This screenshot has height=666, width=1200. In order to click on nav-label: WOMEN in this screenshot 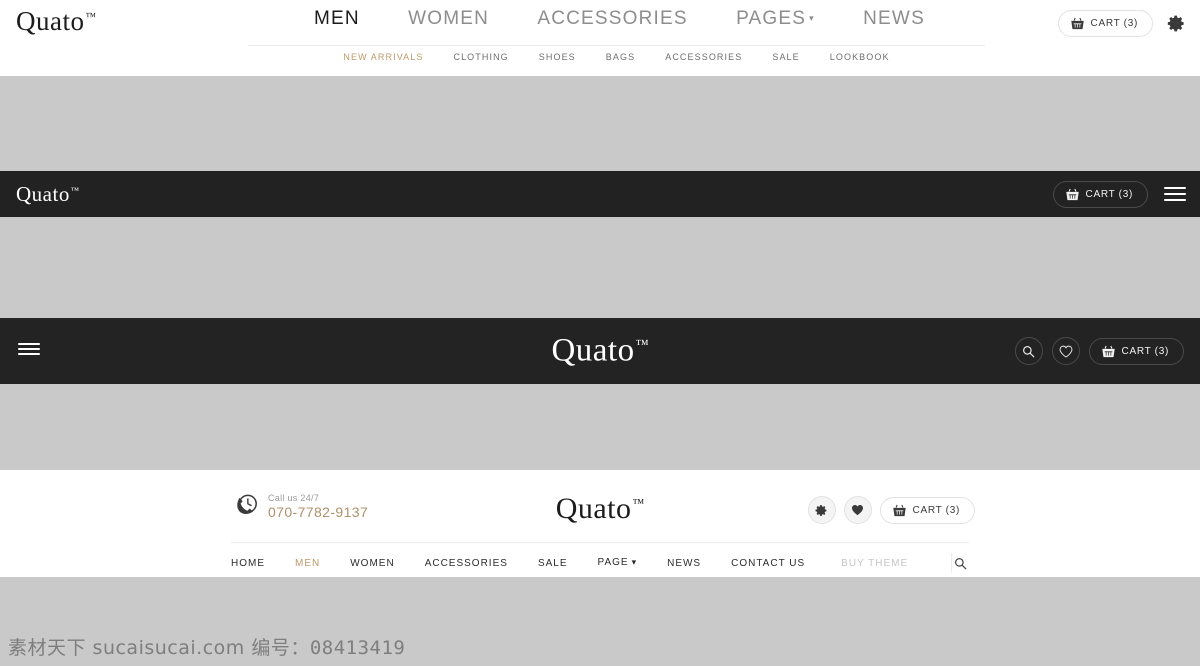, I will do `click(449, 18)`.